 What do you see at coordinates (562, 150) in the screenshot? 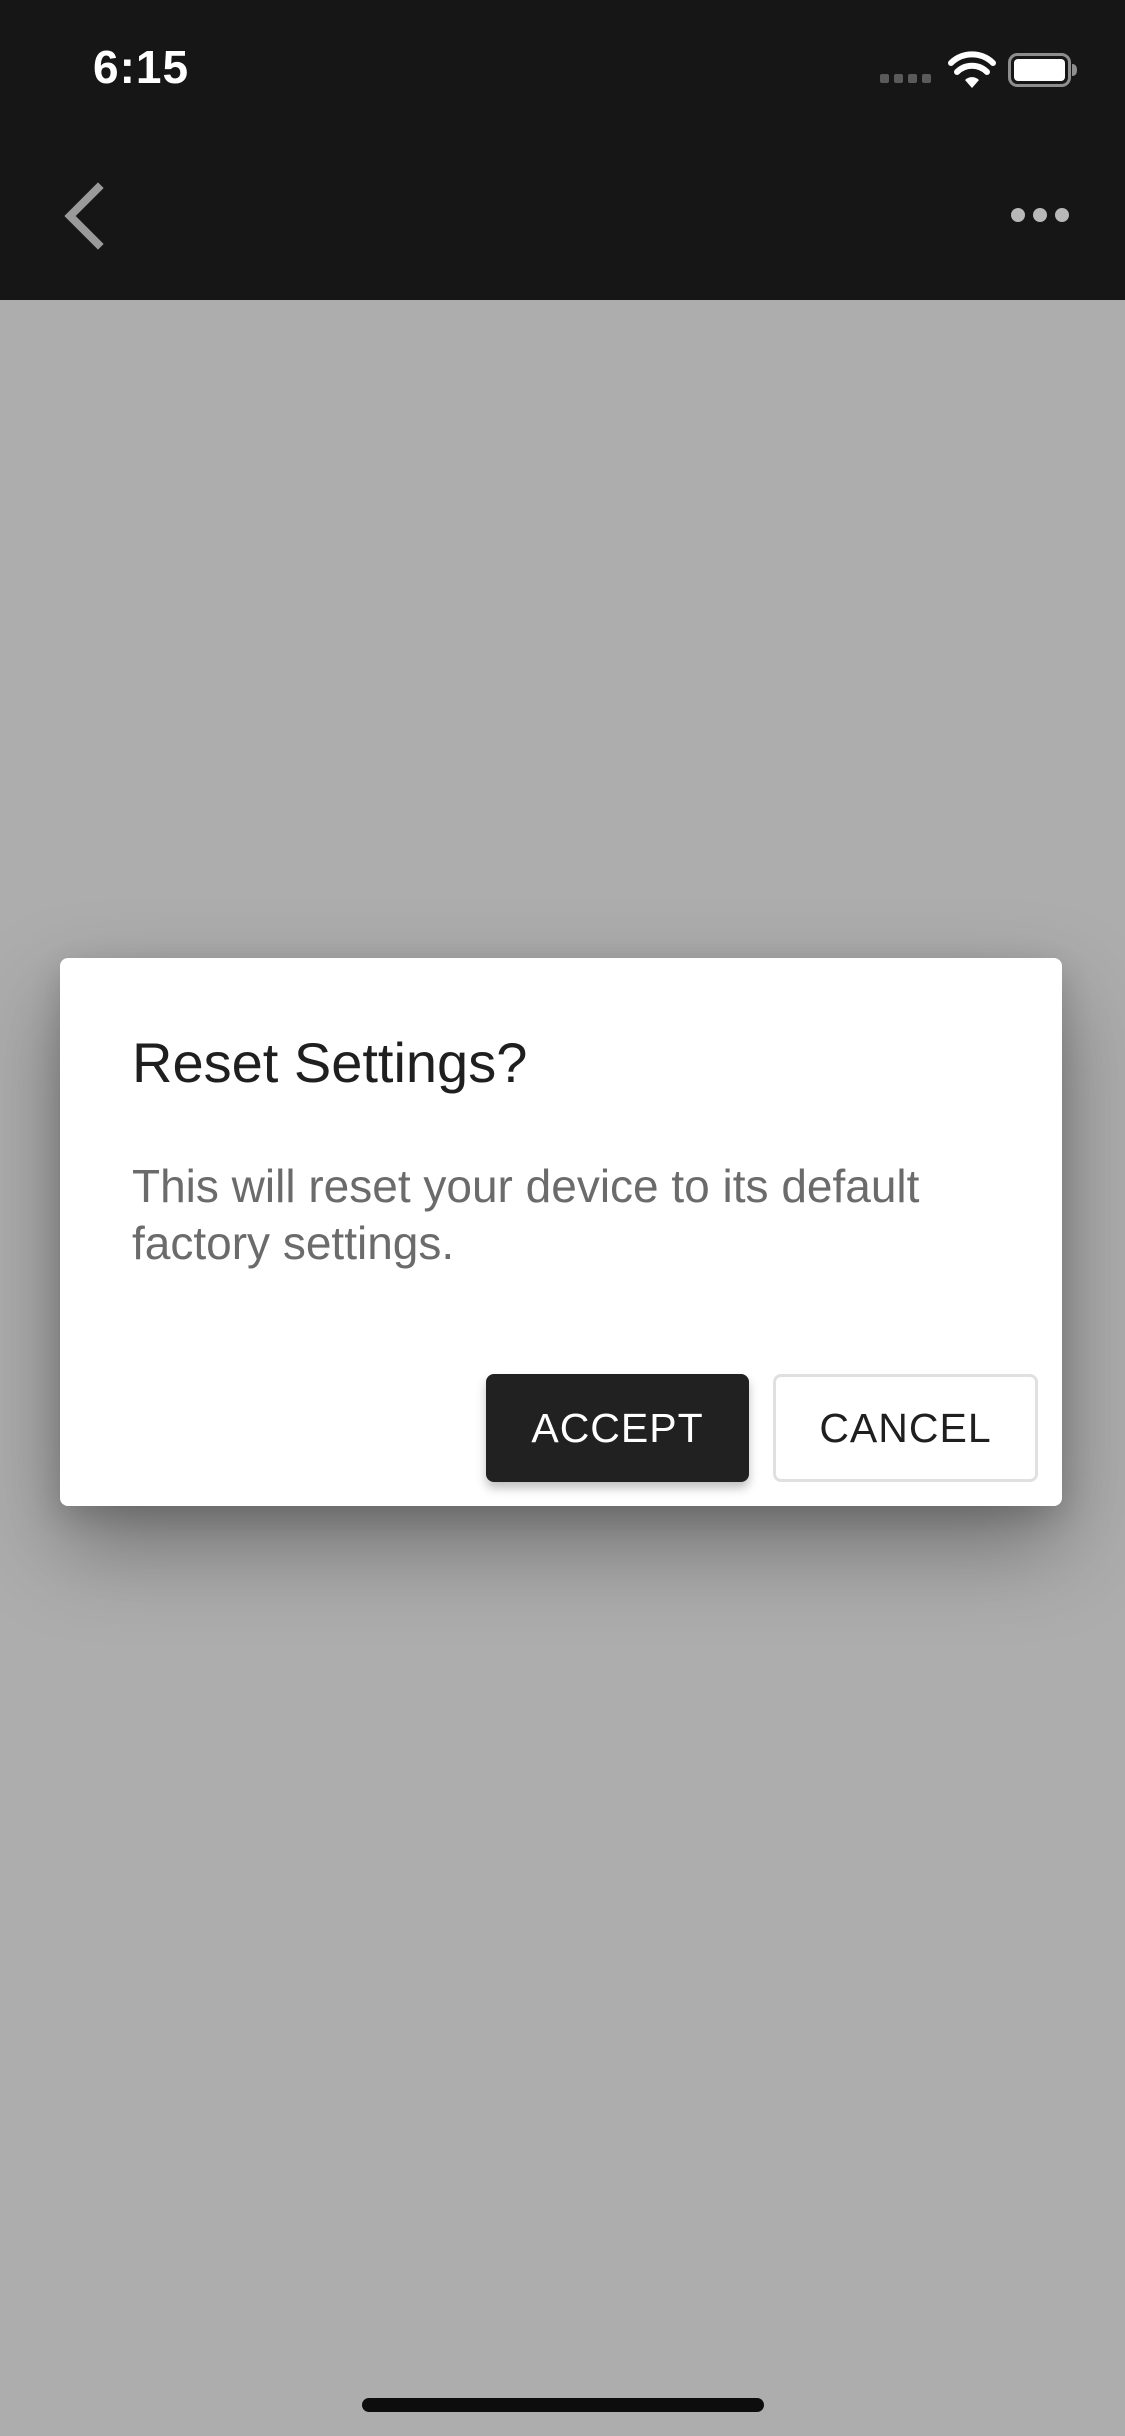
I see `top-app-bar: 6:15` at bounding box center [562, 150].